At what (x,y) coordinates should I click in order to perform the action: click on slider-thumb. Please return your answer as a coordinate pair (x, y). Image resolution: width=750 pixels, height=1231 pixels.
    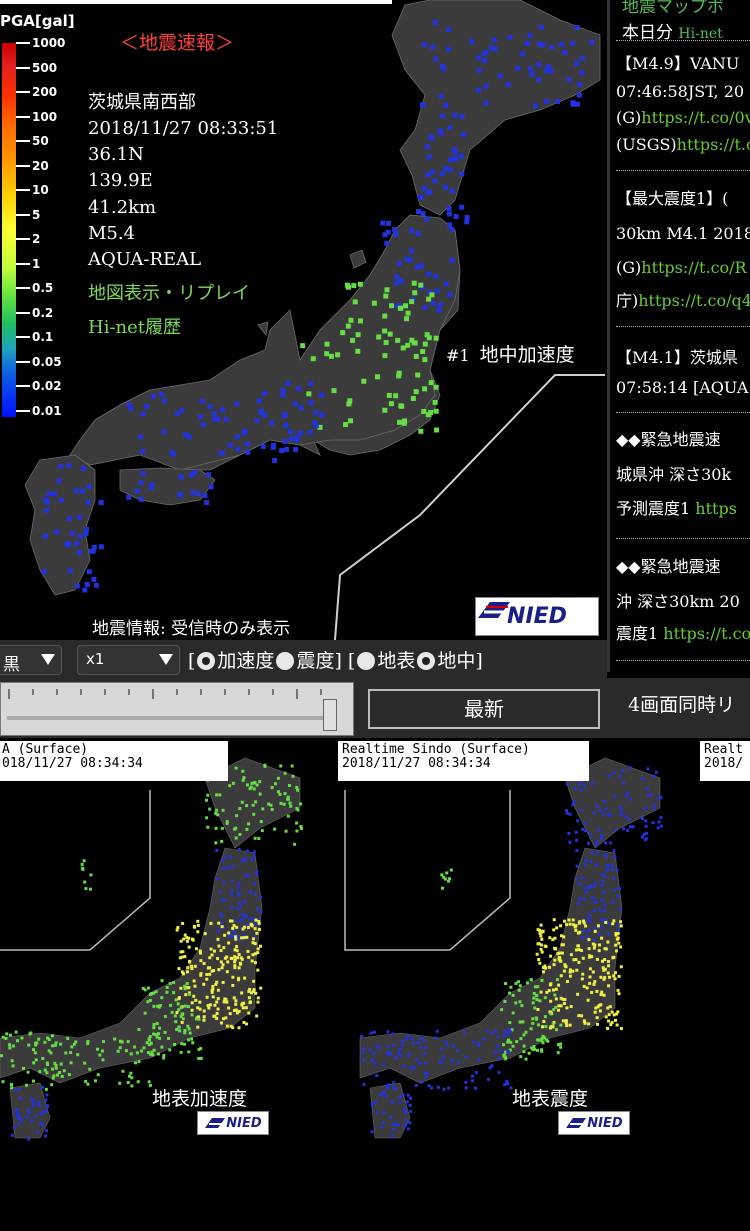
    Looking at the image, I should click on (330, 715).